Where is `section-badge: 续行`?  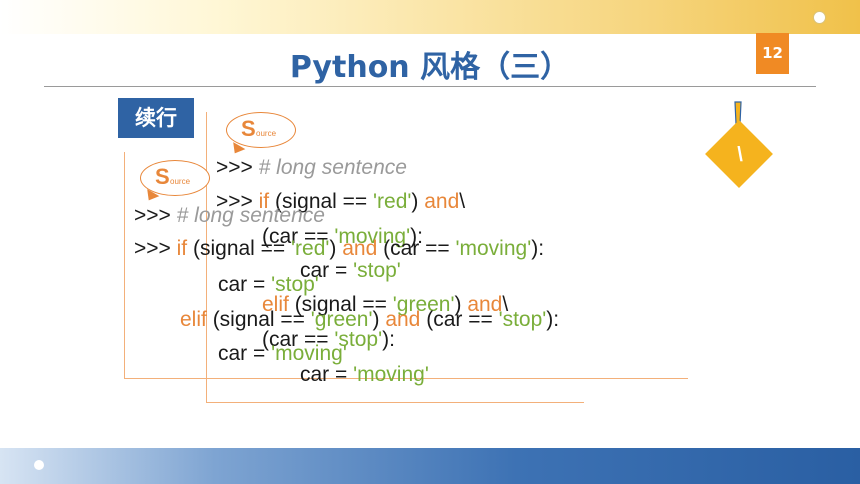 section-badge: 续行 is located at coordinates (156, 118).